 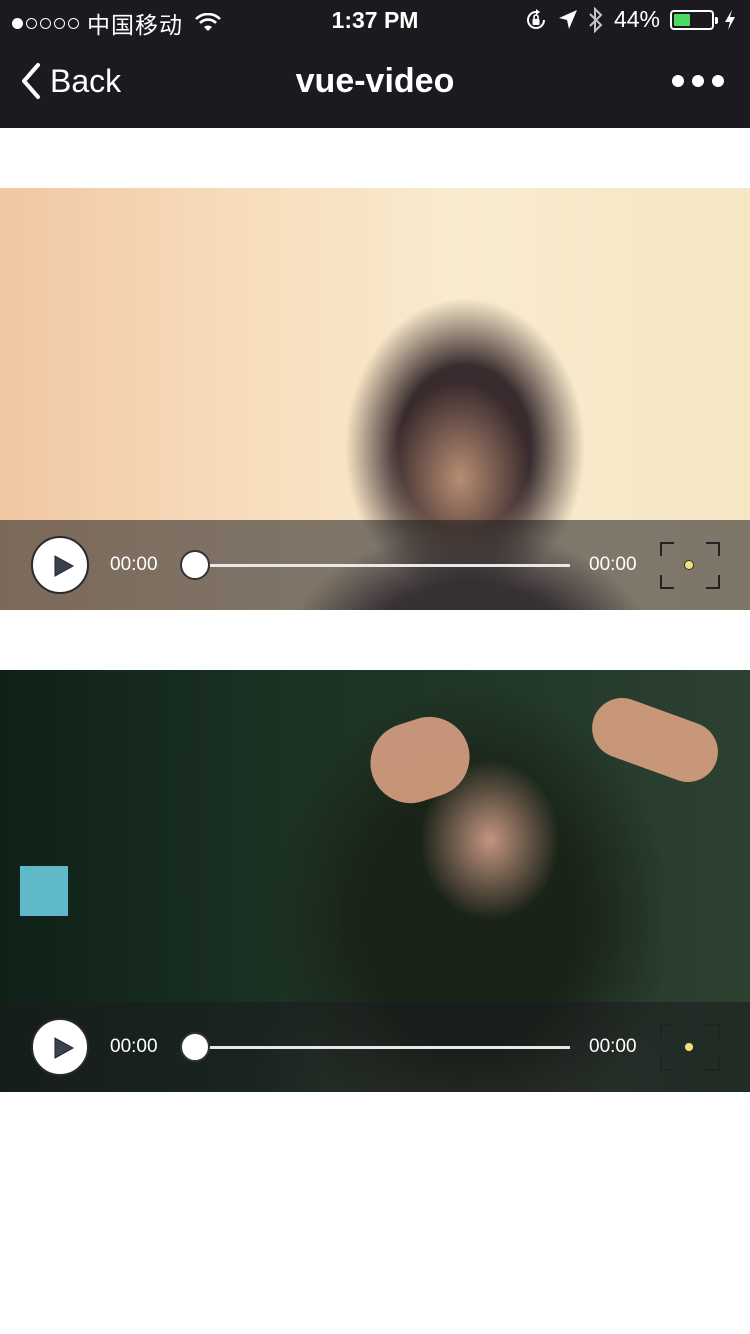 I want to click on top-bar: 中国移动 1:37 PM 44% Back vue-video, so click(x=375, y=64).